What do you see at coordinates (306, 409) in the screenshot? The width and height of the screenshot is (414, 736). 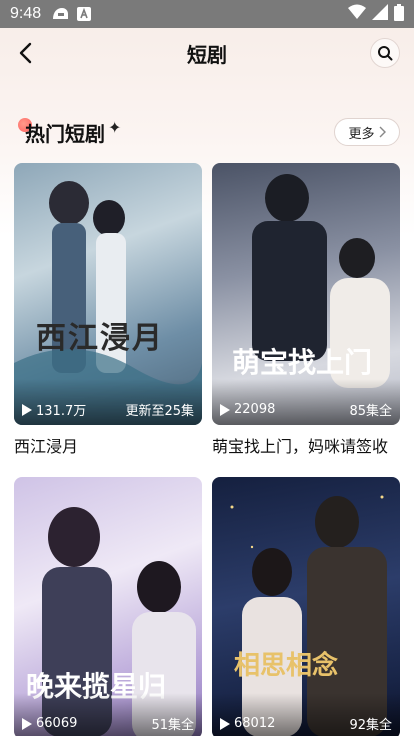 I see `drama-stats: 22098 85集全` at bounding box center [306, 409].